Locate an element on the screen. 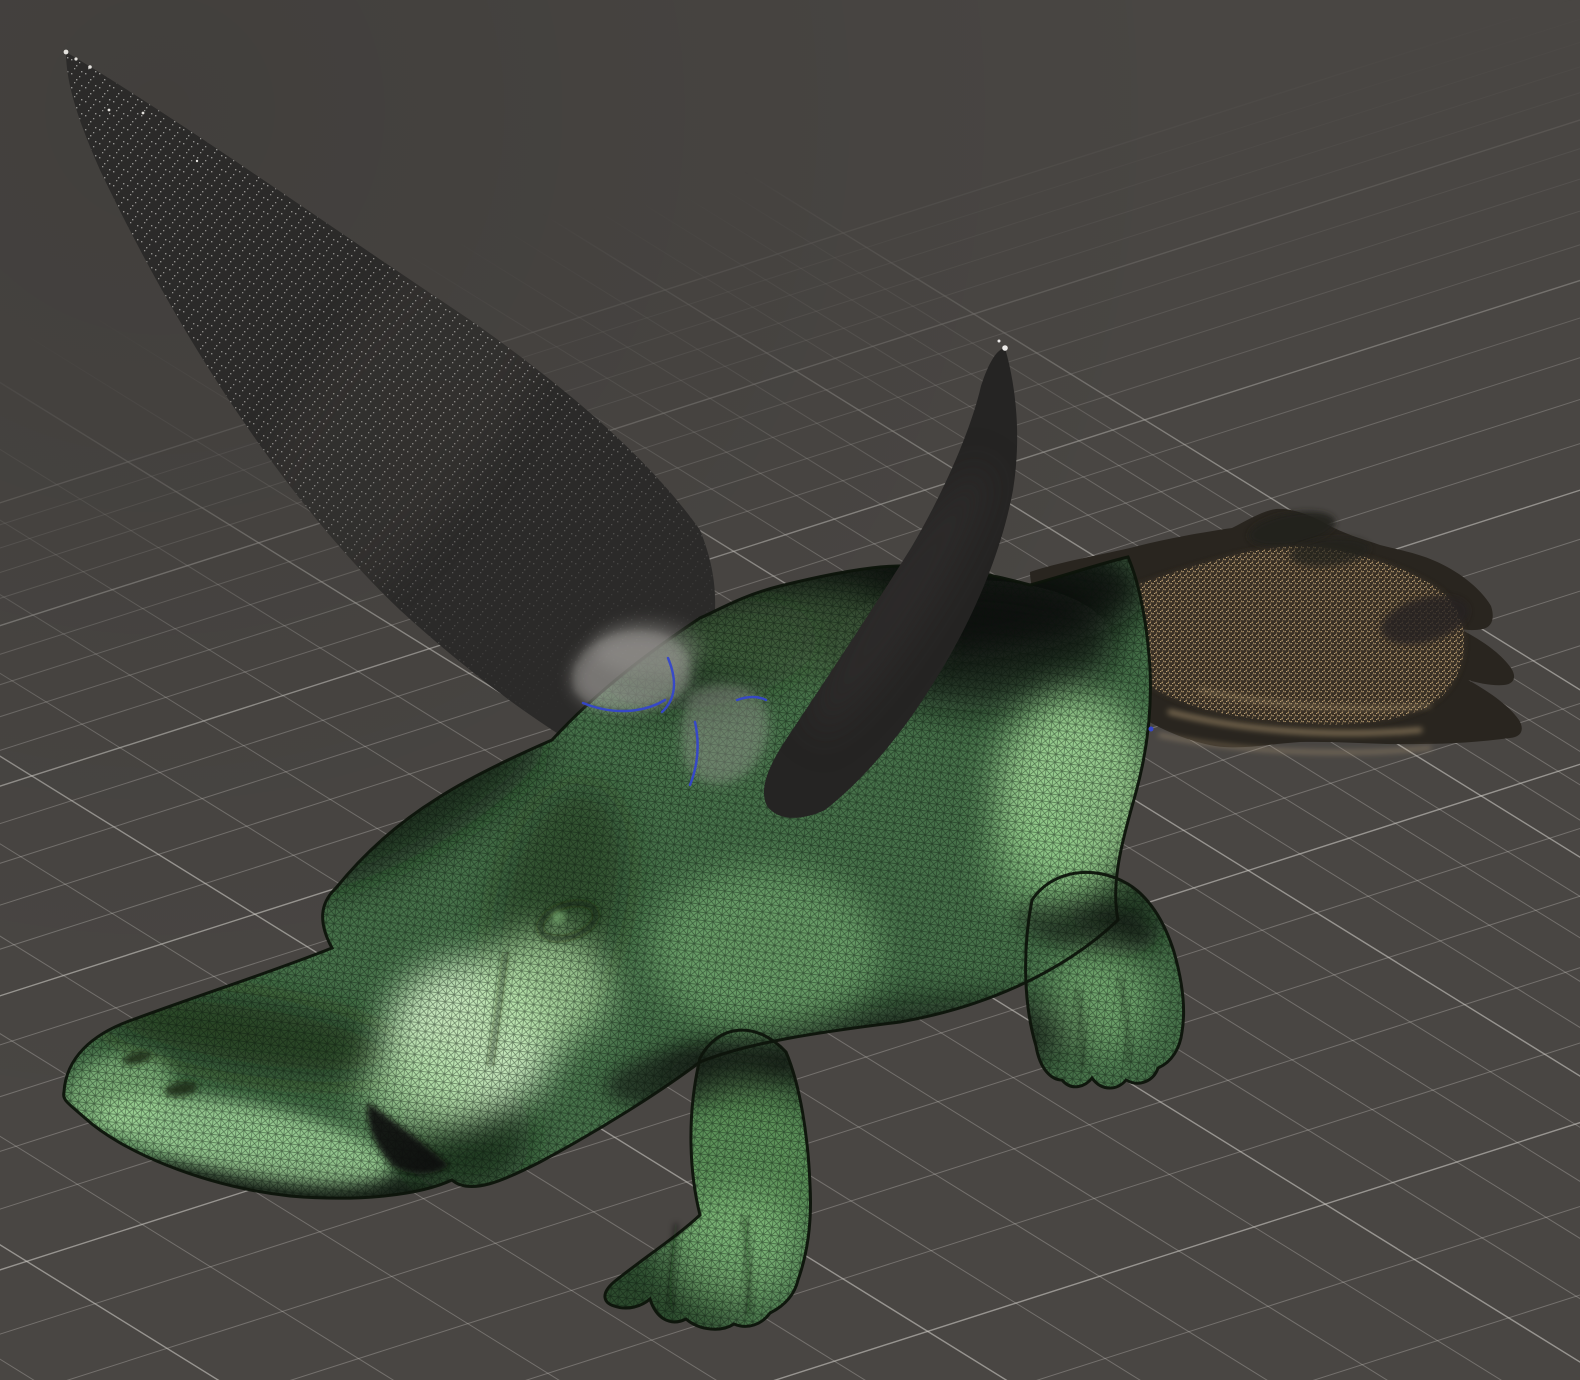 This screenshot has height=1380, width=1580. eye-highlight is located at coordinates (558, 917).